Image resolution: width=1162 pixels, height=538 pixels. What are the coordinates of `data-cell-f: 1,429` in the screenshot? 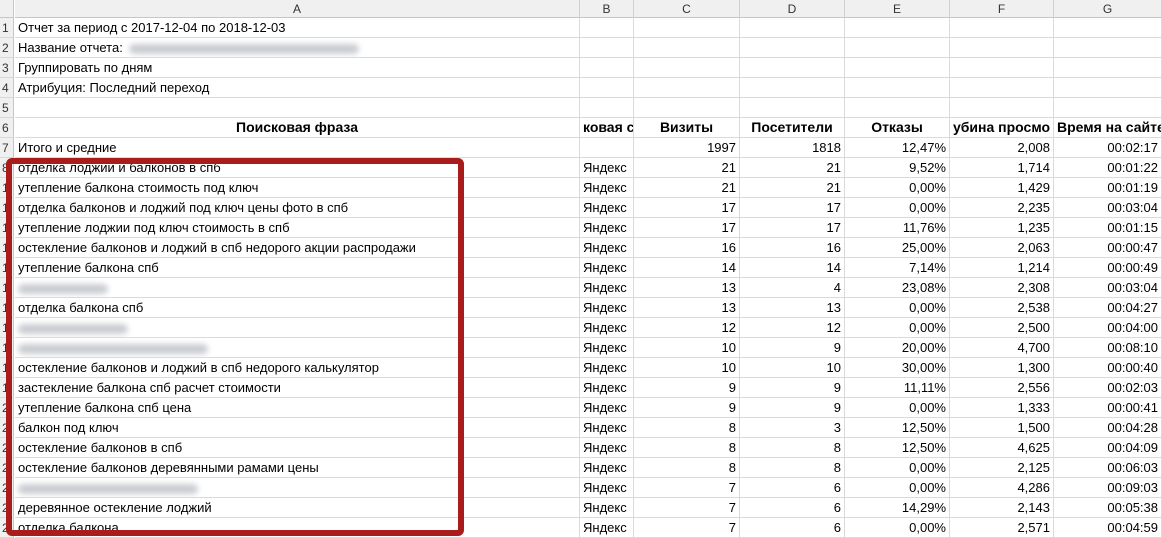 It's located at (1002, 188).